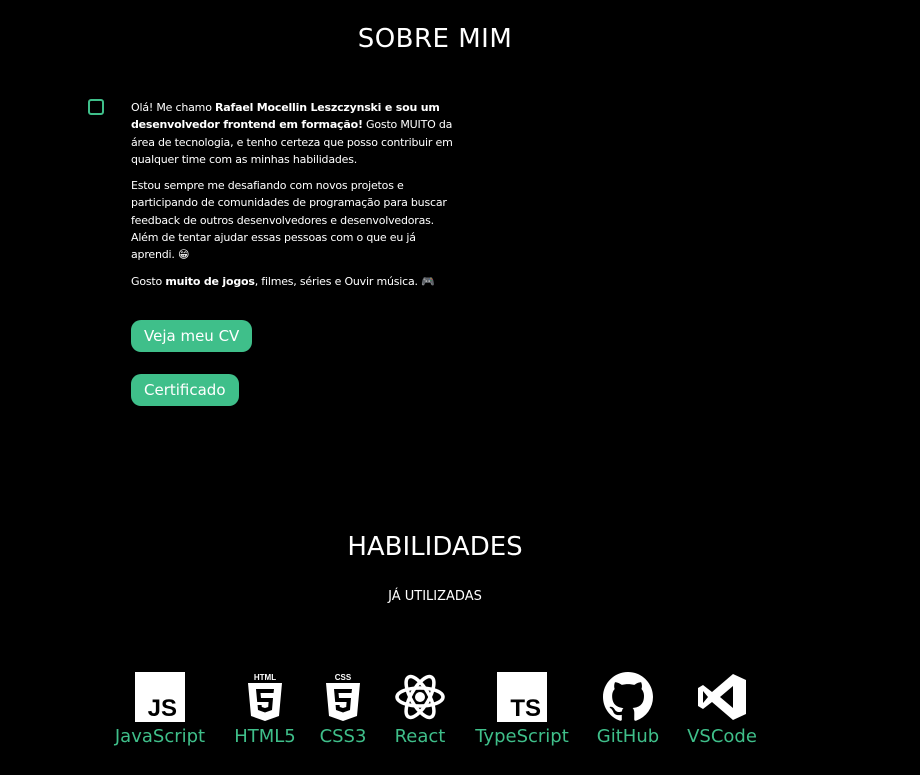 The width and height of the screenshot is (920, 775). Describe the element at coordinates (420, 697) in the screenshot. I see `react-icon` at that location.